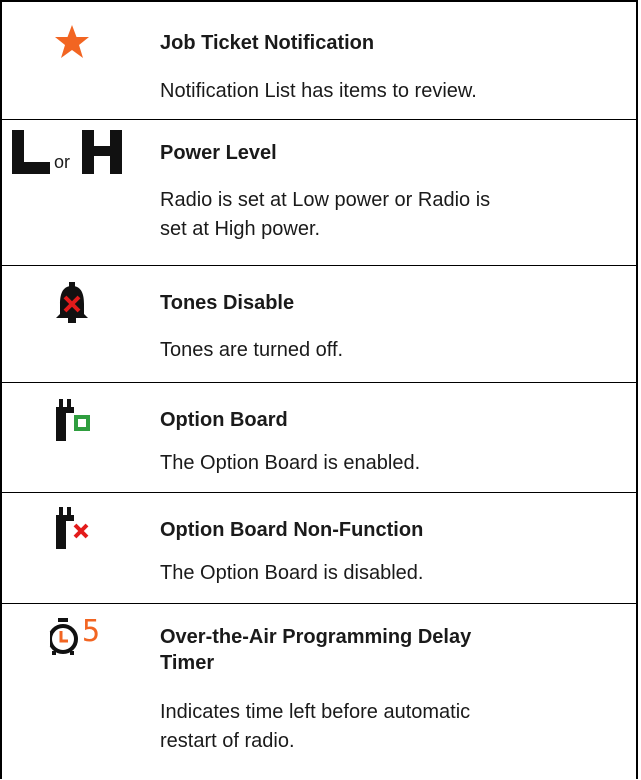 This screenshot has width=641, height=780. Describe the element at coordinates (73, 530) in the screenshot. I see `option-board-disabled-icon` at that location.